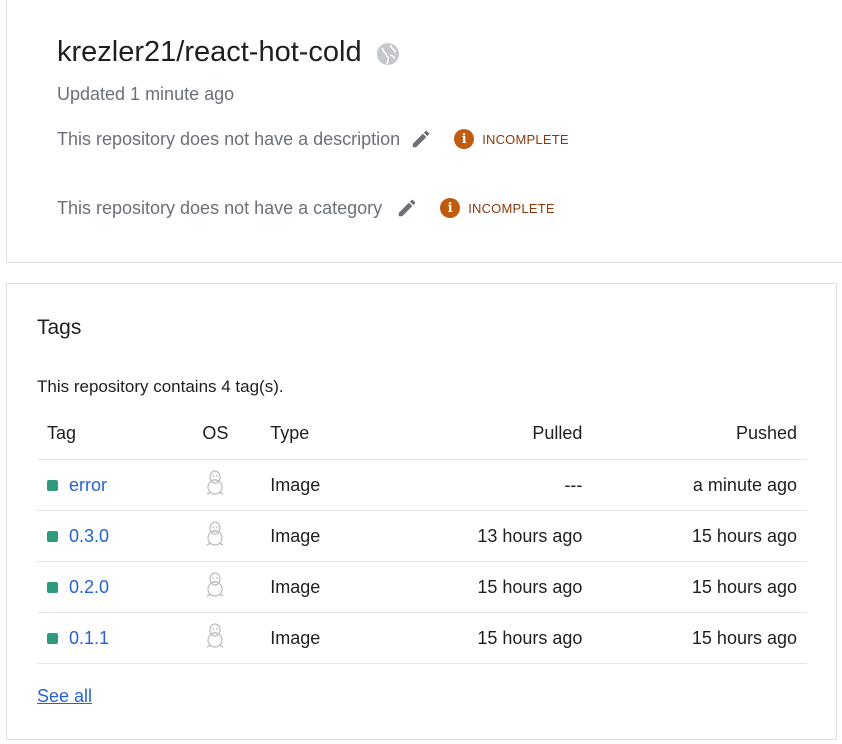 The width and height of the screenshot is (842, 744). Describe the element at coordinates (88, 485) in the screenshot. I see `tag-link: error` at that location.